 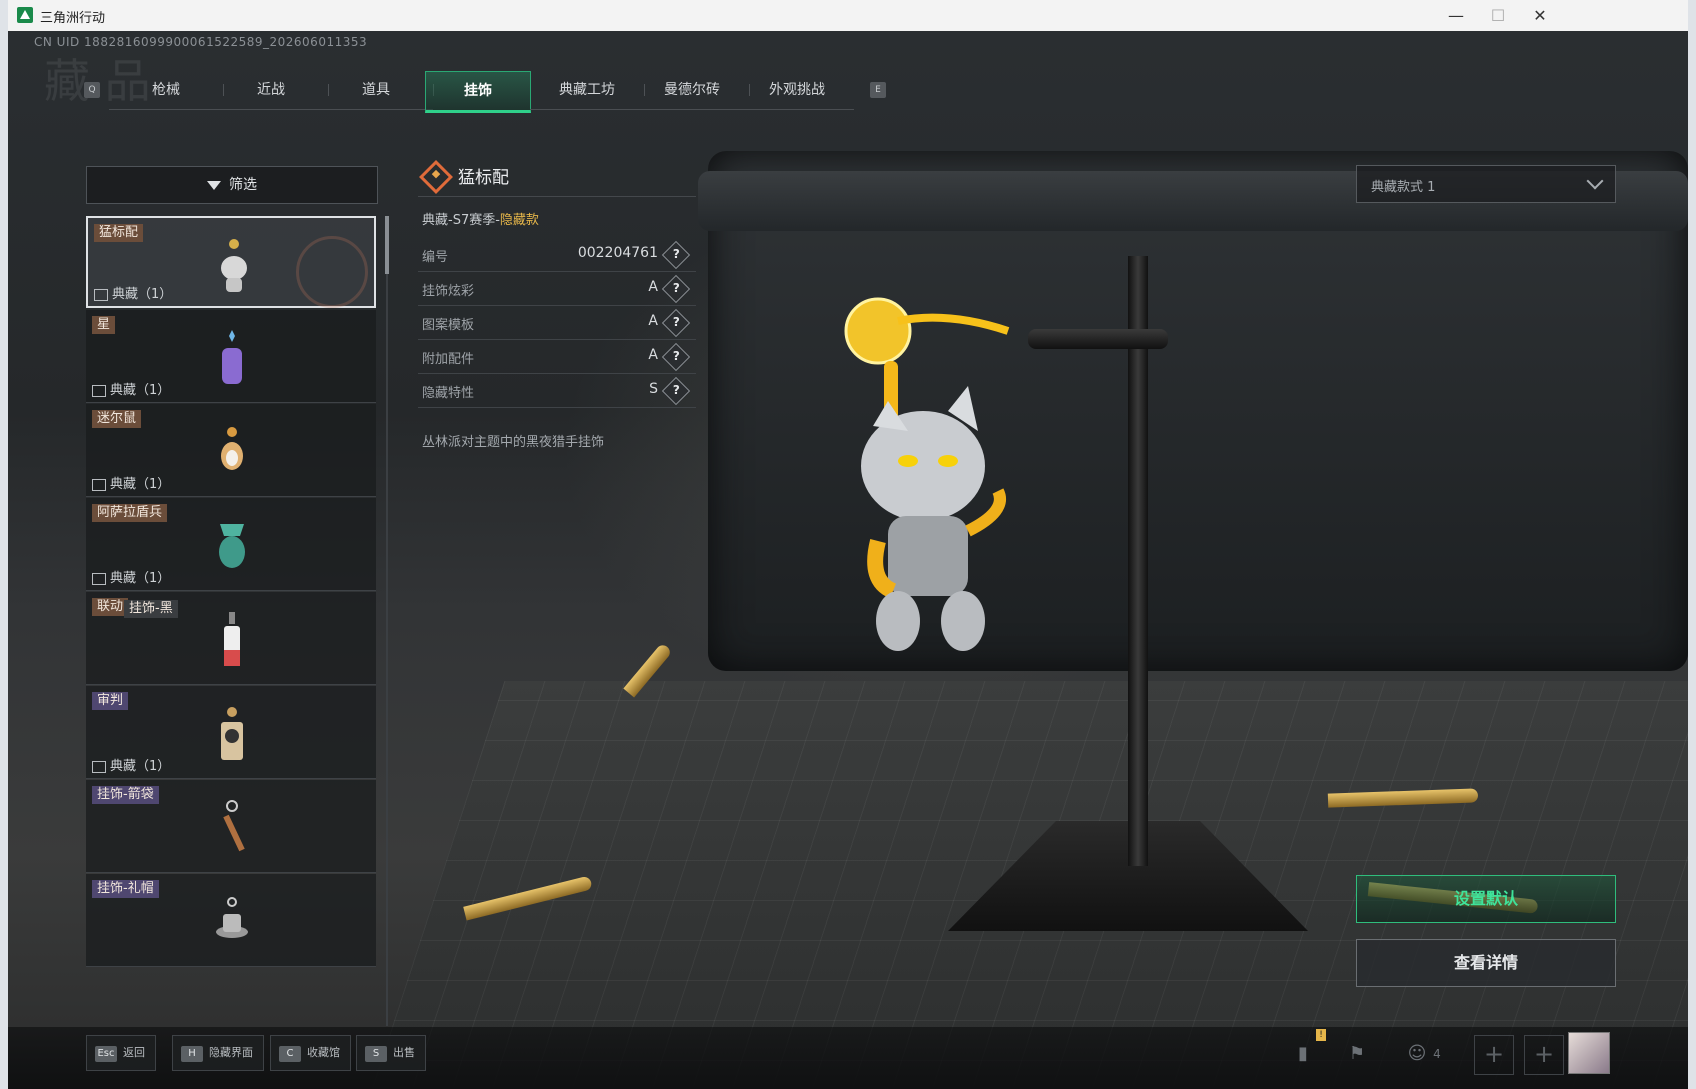 What do you see at coordinates (214, 185) in the screenshot?
I see `funnel-icon` at bounding box center [214, 185].